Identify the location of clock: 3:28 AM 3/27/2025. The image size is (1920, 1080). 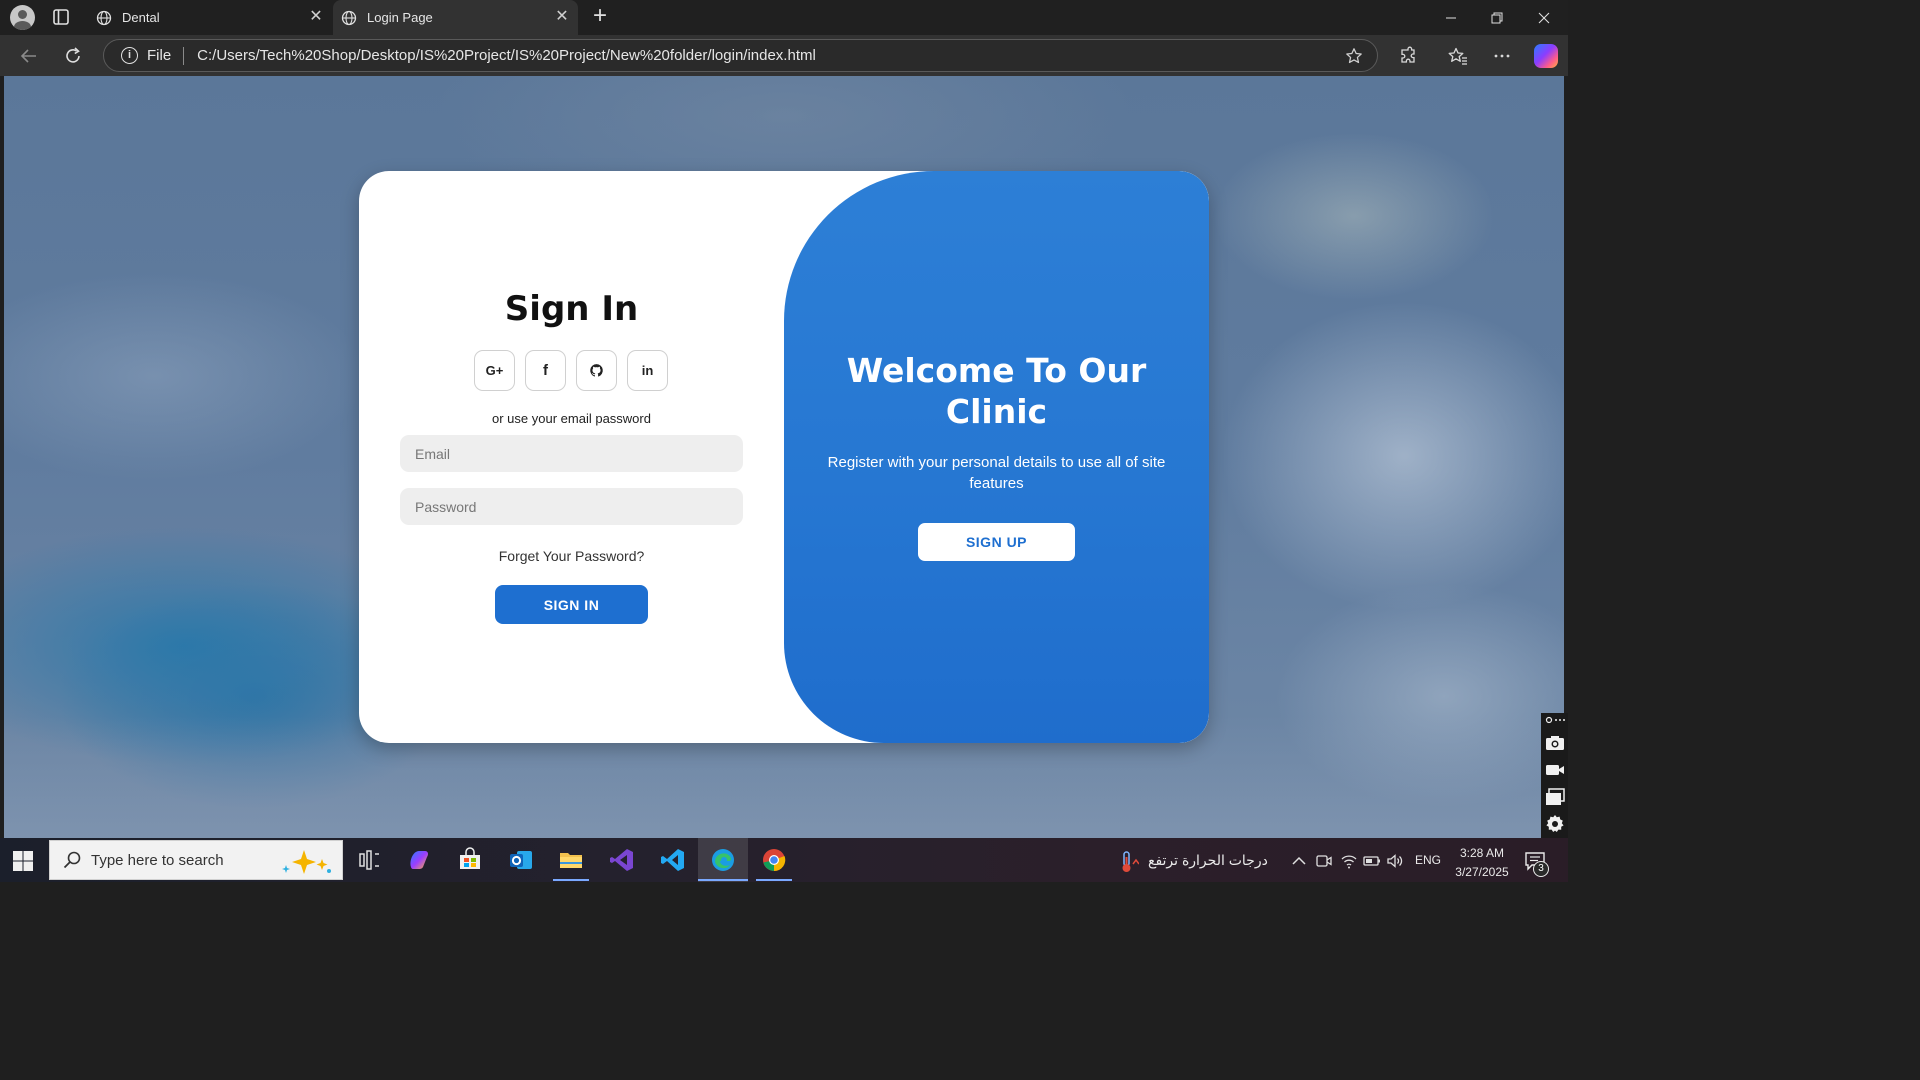
(1482, 863).